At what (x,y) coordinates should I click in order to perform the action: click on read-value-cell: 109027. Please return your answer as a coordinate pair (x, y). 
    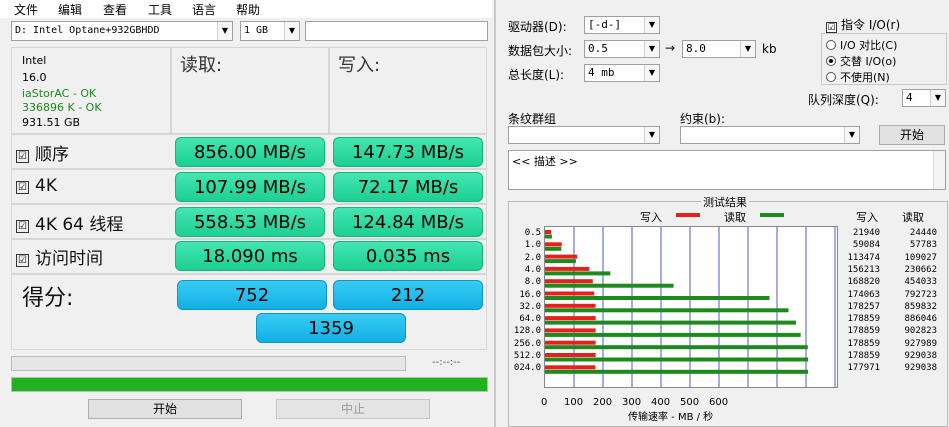
    Looking at the image, I should click on (920, 257).